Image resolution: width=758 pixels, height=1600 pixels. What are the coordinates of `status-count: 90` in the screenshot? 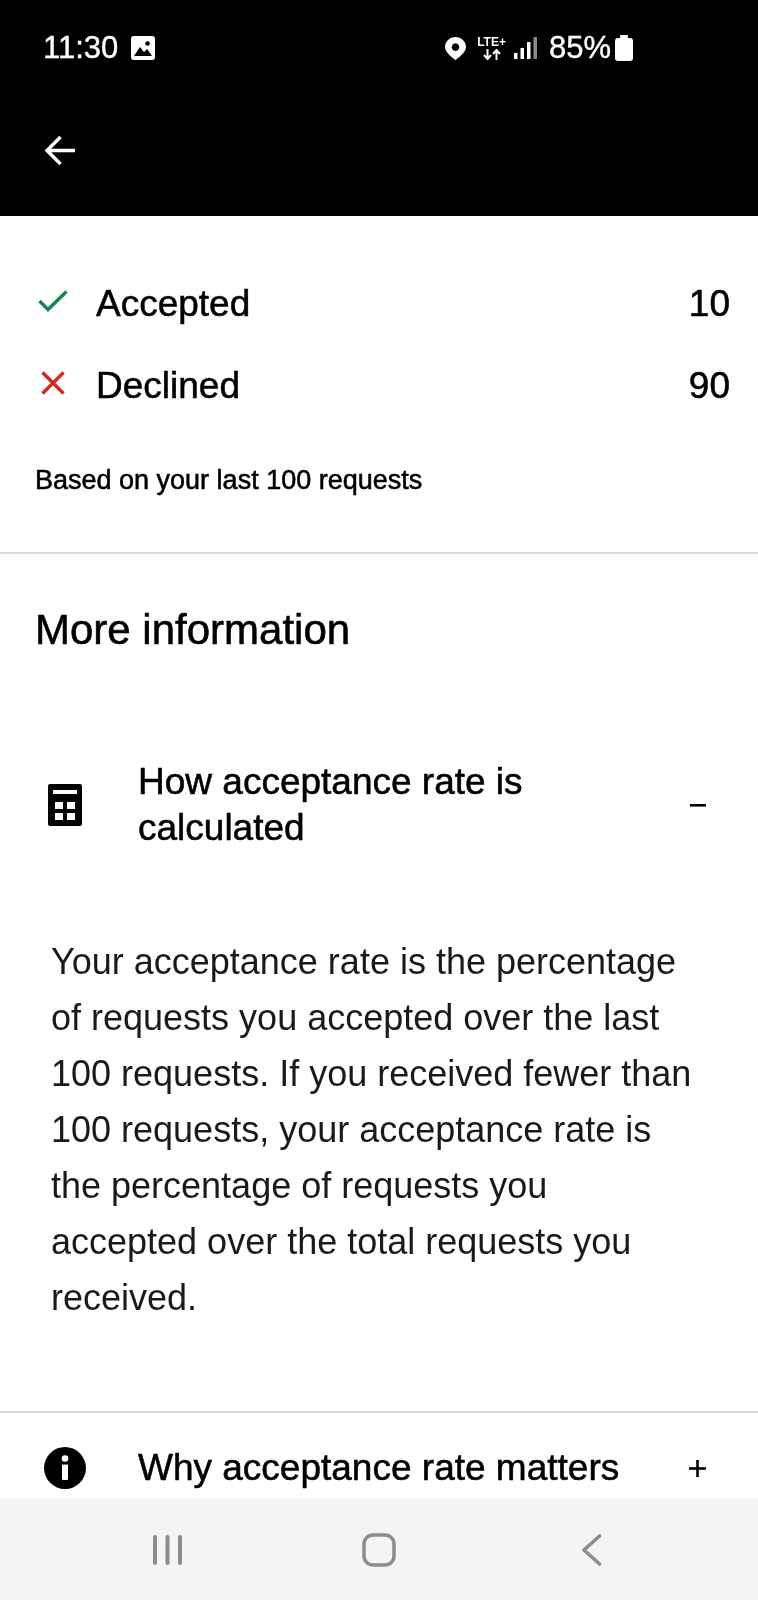 It's located at (709, 386).